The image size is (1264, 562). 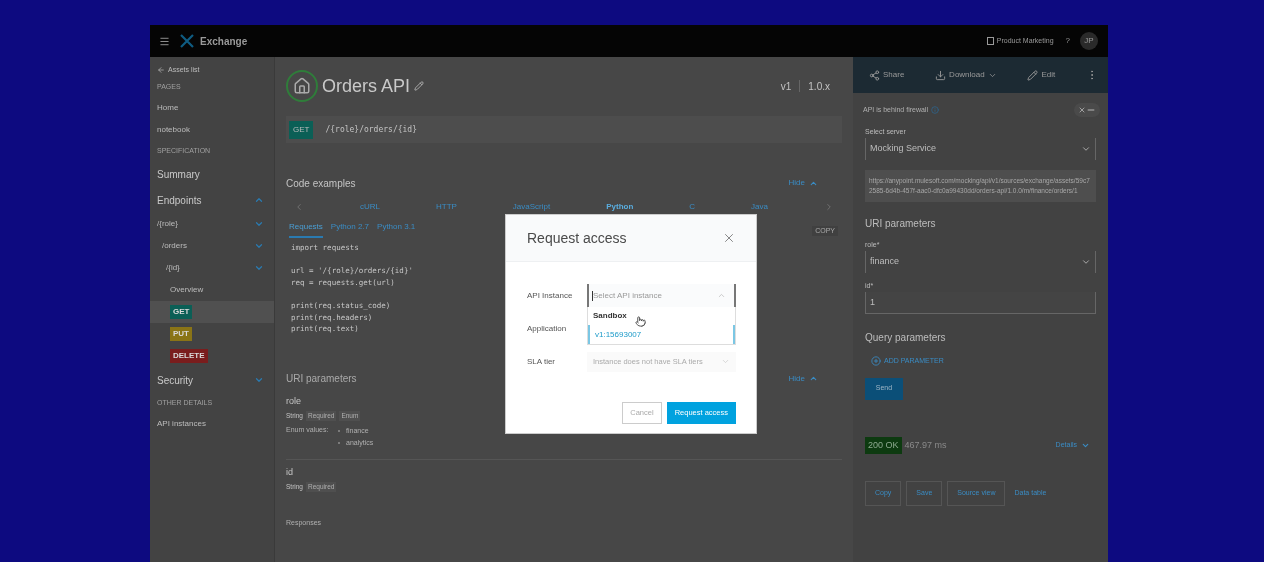 I want to click on sidebar-item: /{id}, so click(x=212, y=268).